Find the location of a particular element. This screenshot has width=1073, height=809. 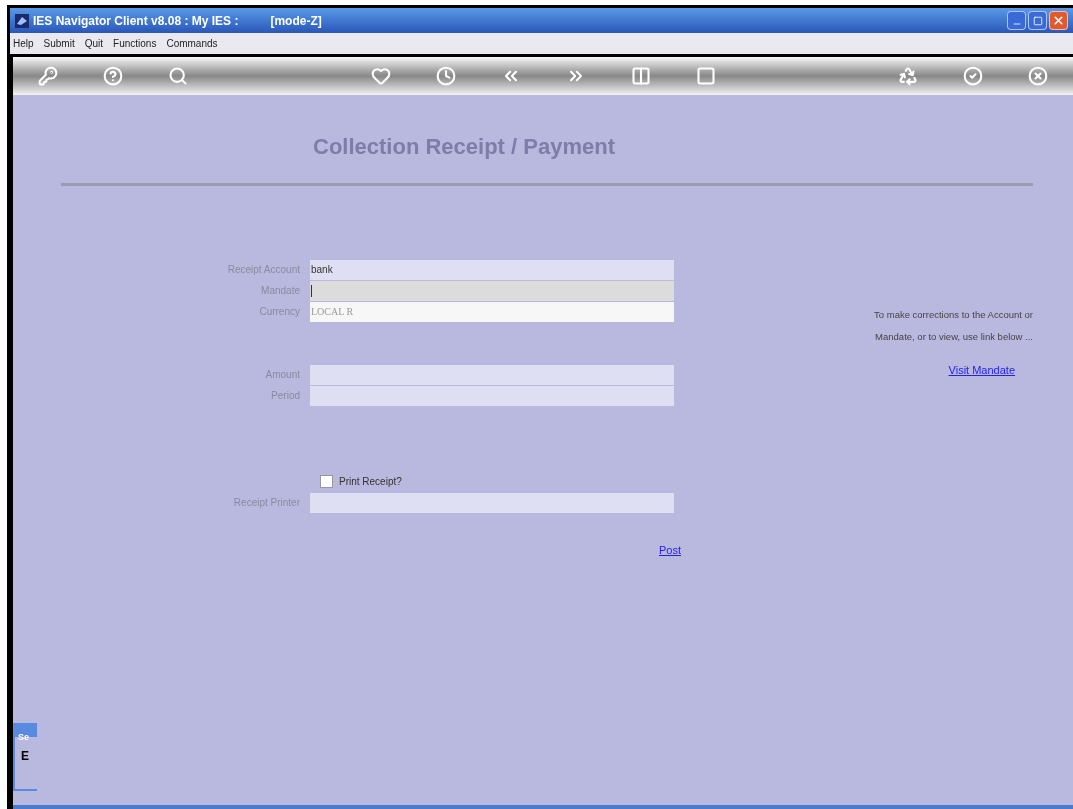

panel-text: E is located at coordinates (25, 756).